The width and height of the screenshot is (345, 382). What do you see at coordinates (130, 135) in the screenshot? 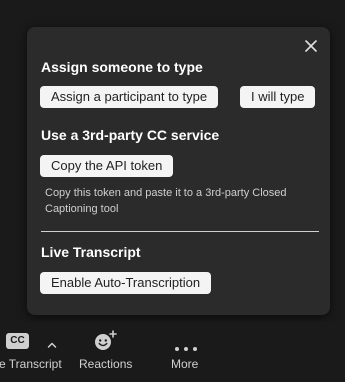
I see `third-party-section-title: Use a 3rd-party CC service` at bounding box center [130, 135].